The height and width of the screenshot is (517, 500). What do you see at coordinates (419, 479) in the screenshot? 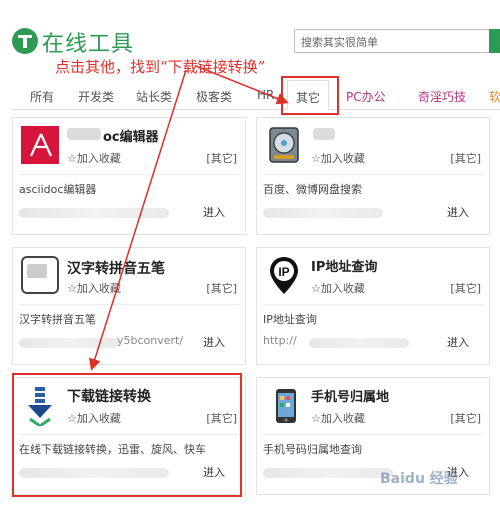
I see `watermark: Baidu 经验` at bounding box center [419, 479].